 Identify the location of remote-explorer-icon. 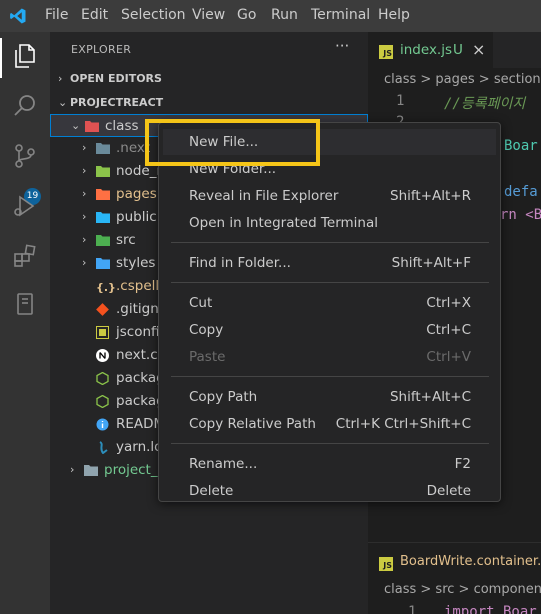
(25, 304).